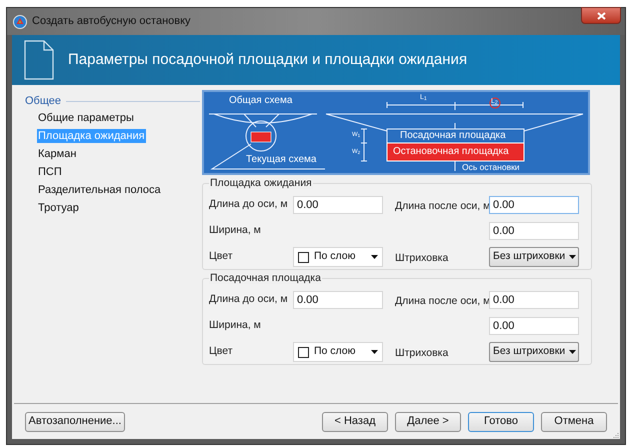 Image resolution: width=630 pixels, height=448 pixels. I want to click on footer-button: < Назад, so click(355, 422).